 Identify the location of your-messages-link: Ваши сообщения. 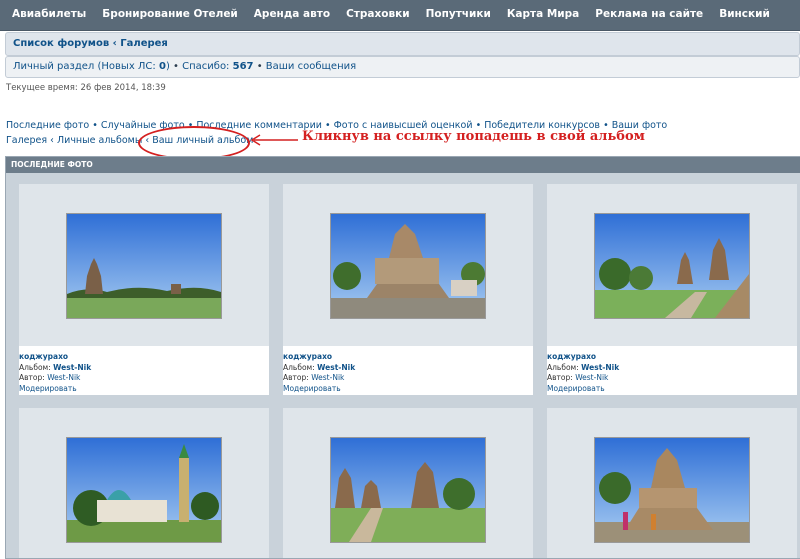
(311, 66).